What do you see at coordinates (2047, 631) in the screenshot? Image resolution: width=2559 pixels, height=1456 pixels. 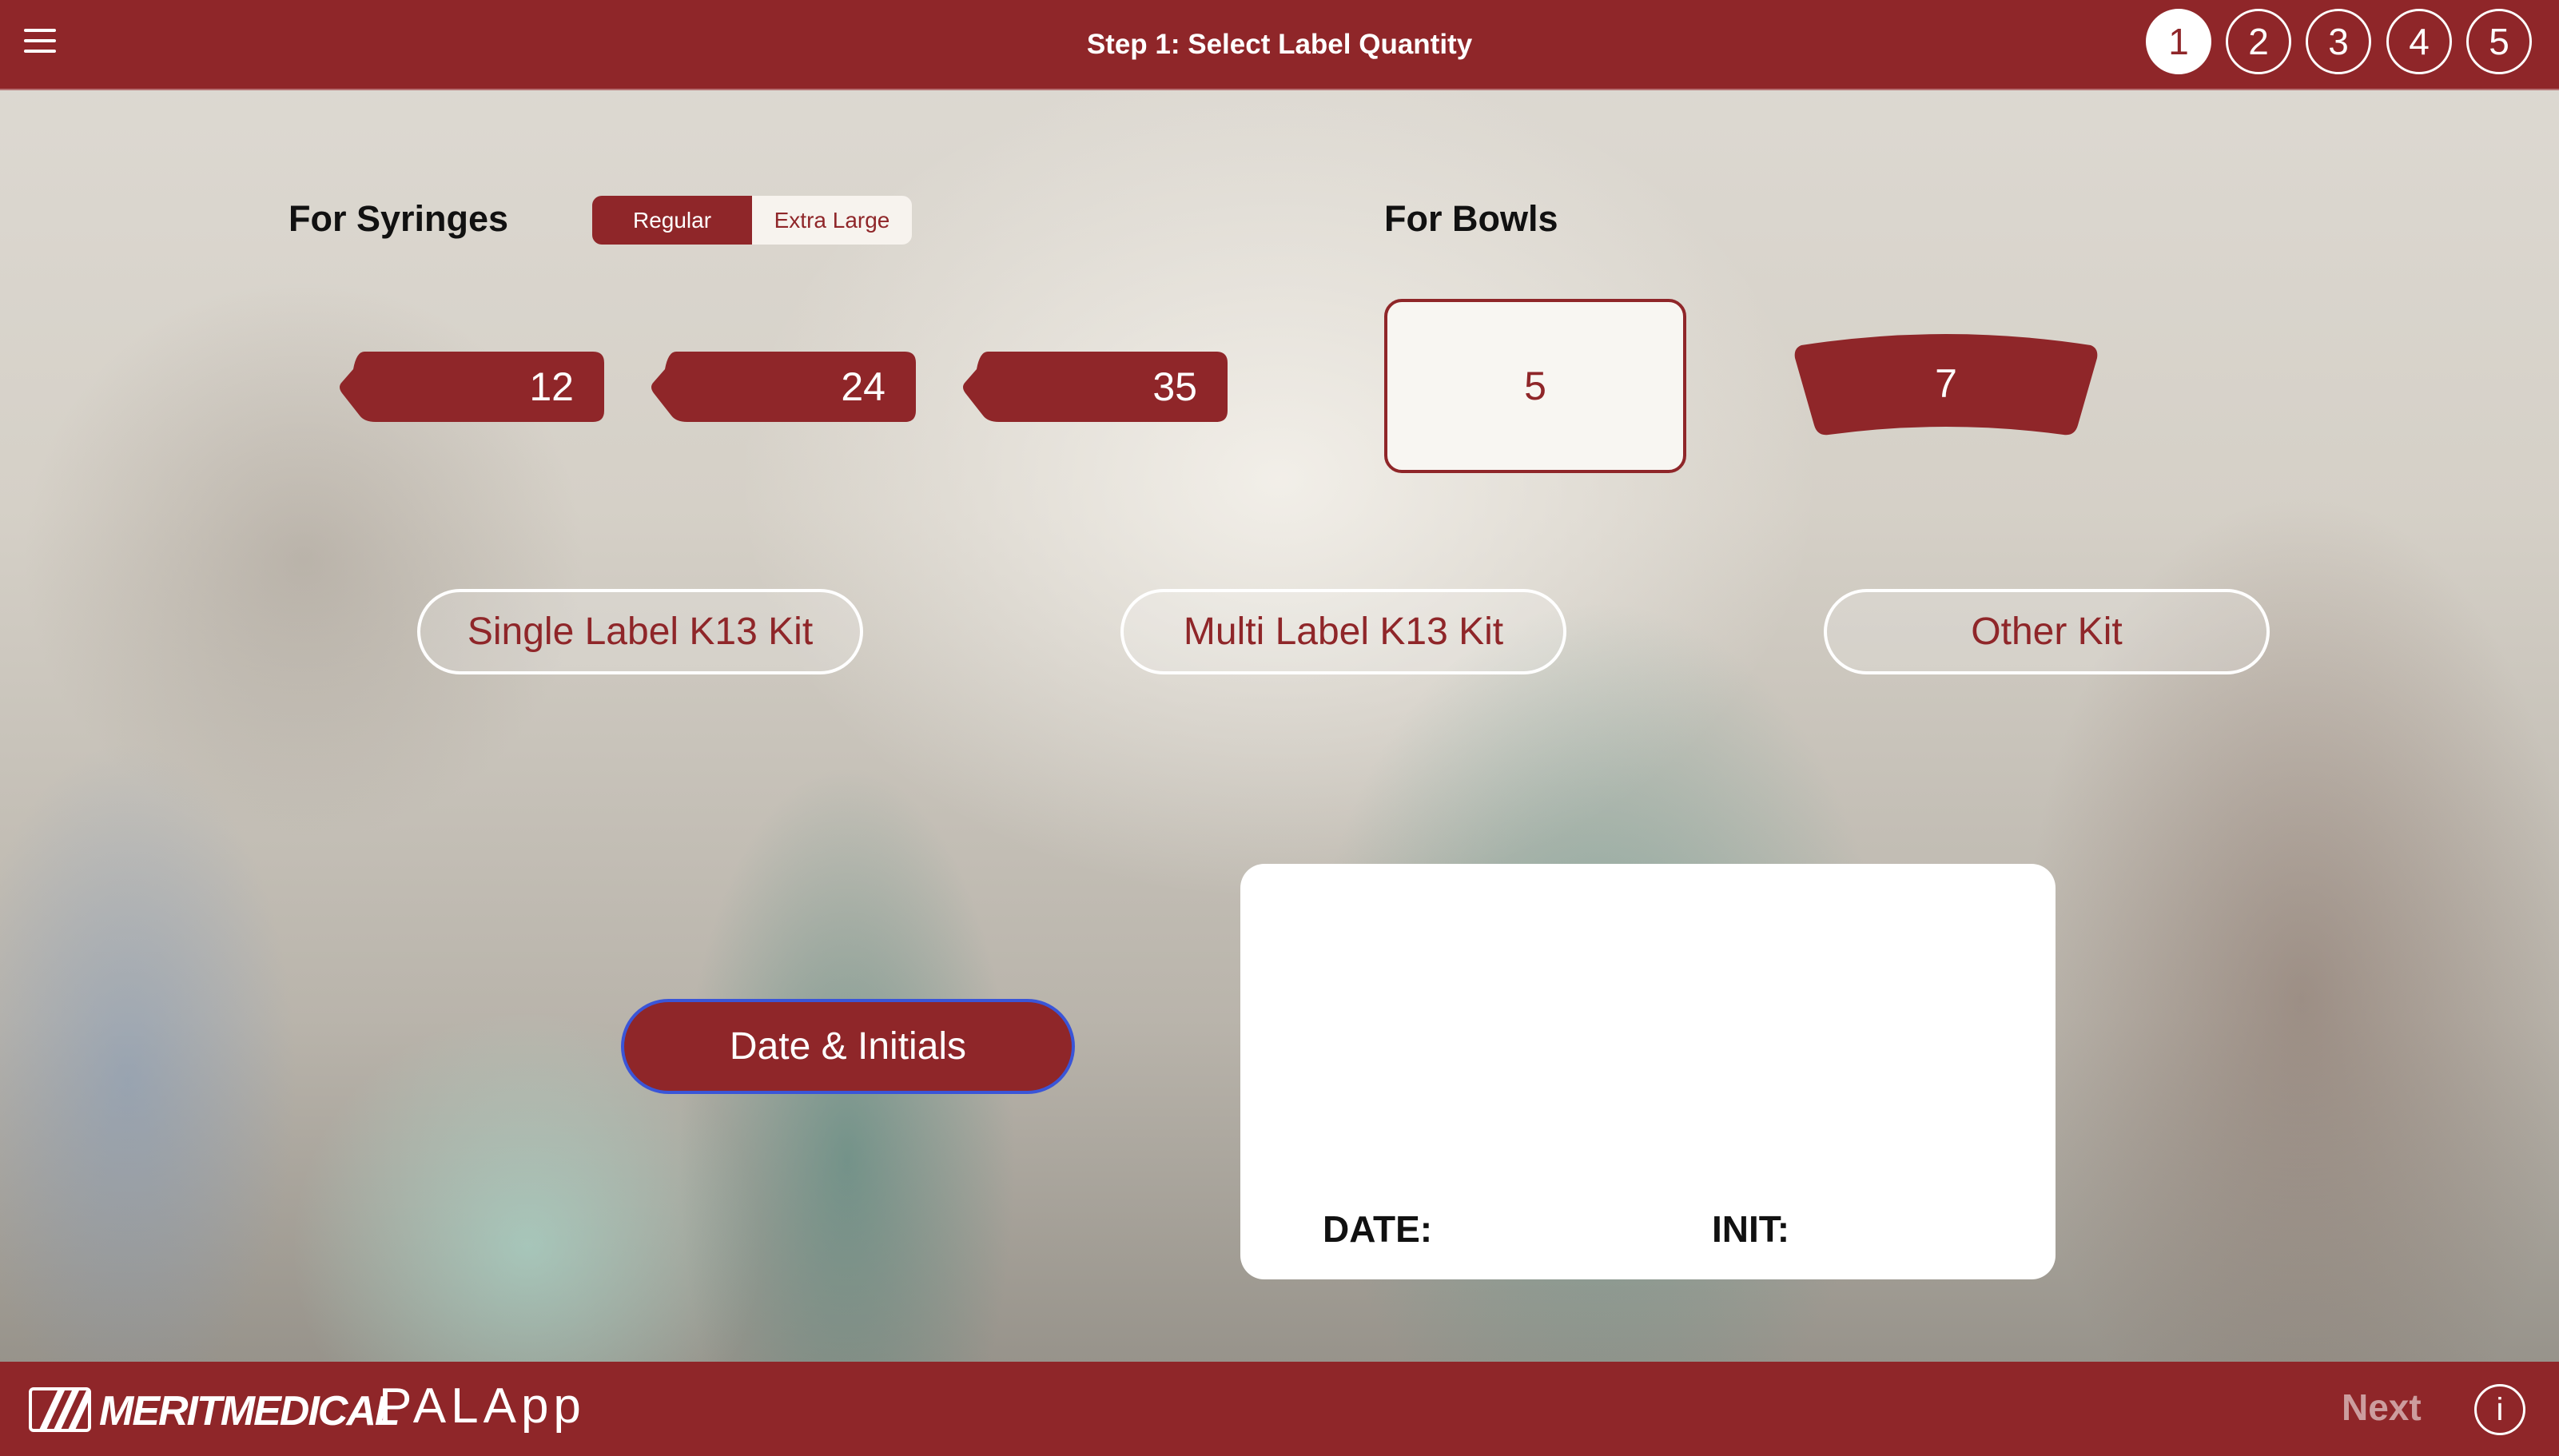 I see `other-kit-button: Other Kit` at bounding box center [2047, 631].